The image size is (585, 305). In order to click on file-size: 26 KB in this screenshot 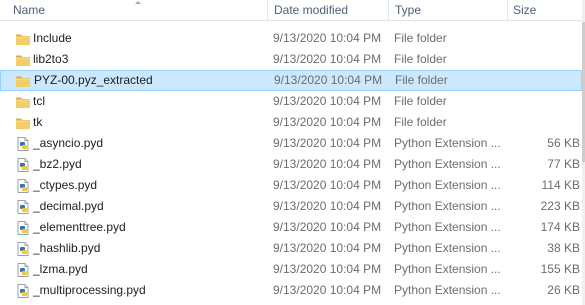, I will do `click(563, 290)`.